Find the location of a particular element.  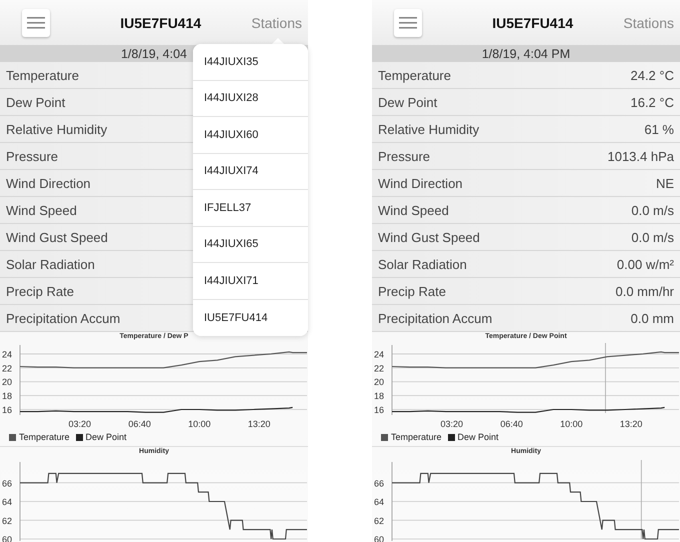

row-value: NE is located at coordinates (665, 183).